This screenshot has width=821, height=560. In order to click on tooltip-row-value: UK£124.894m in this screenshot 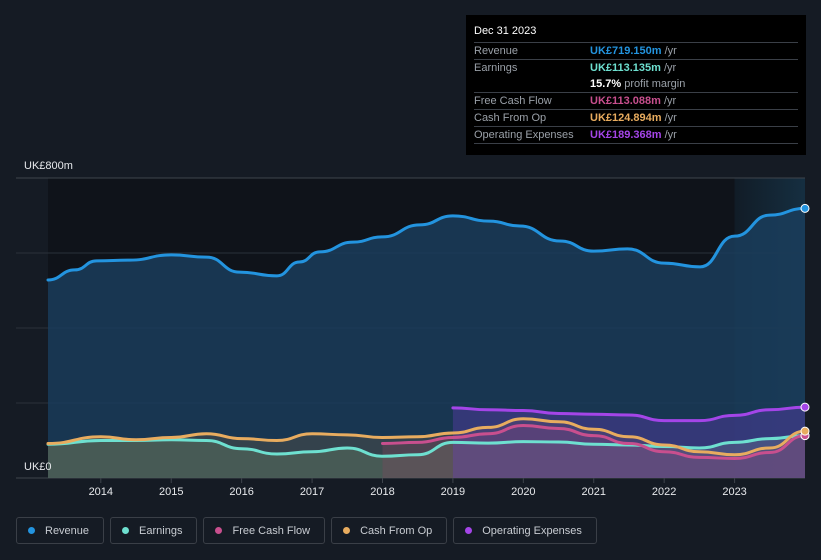, I will do `click(626, 118)`.